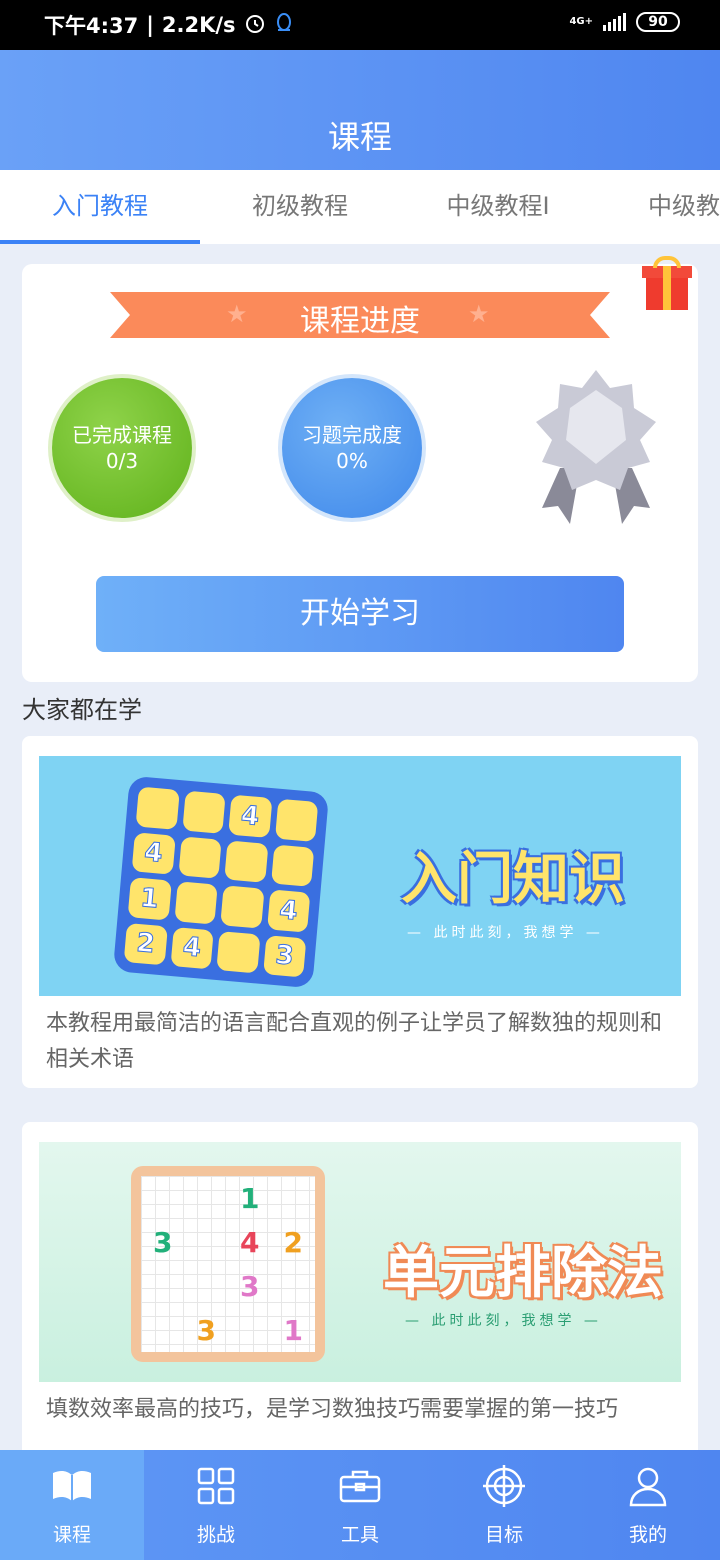 The image size is (720, 1560). Describe the element at coordinates (352, 461) in the screenshot. I see `exercise-completion-value: 0%` at that location.